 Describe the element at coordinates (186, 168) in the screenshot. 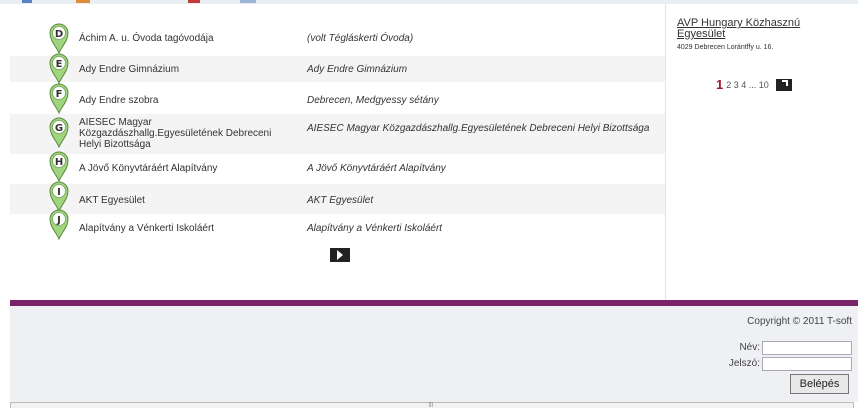

I see `item-name: A Jövő Könyvtáráért Alapítvány` at that location.